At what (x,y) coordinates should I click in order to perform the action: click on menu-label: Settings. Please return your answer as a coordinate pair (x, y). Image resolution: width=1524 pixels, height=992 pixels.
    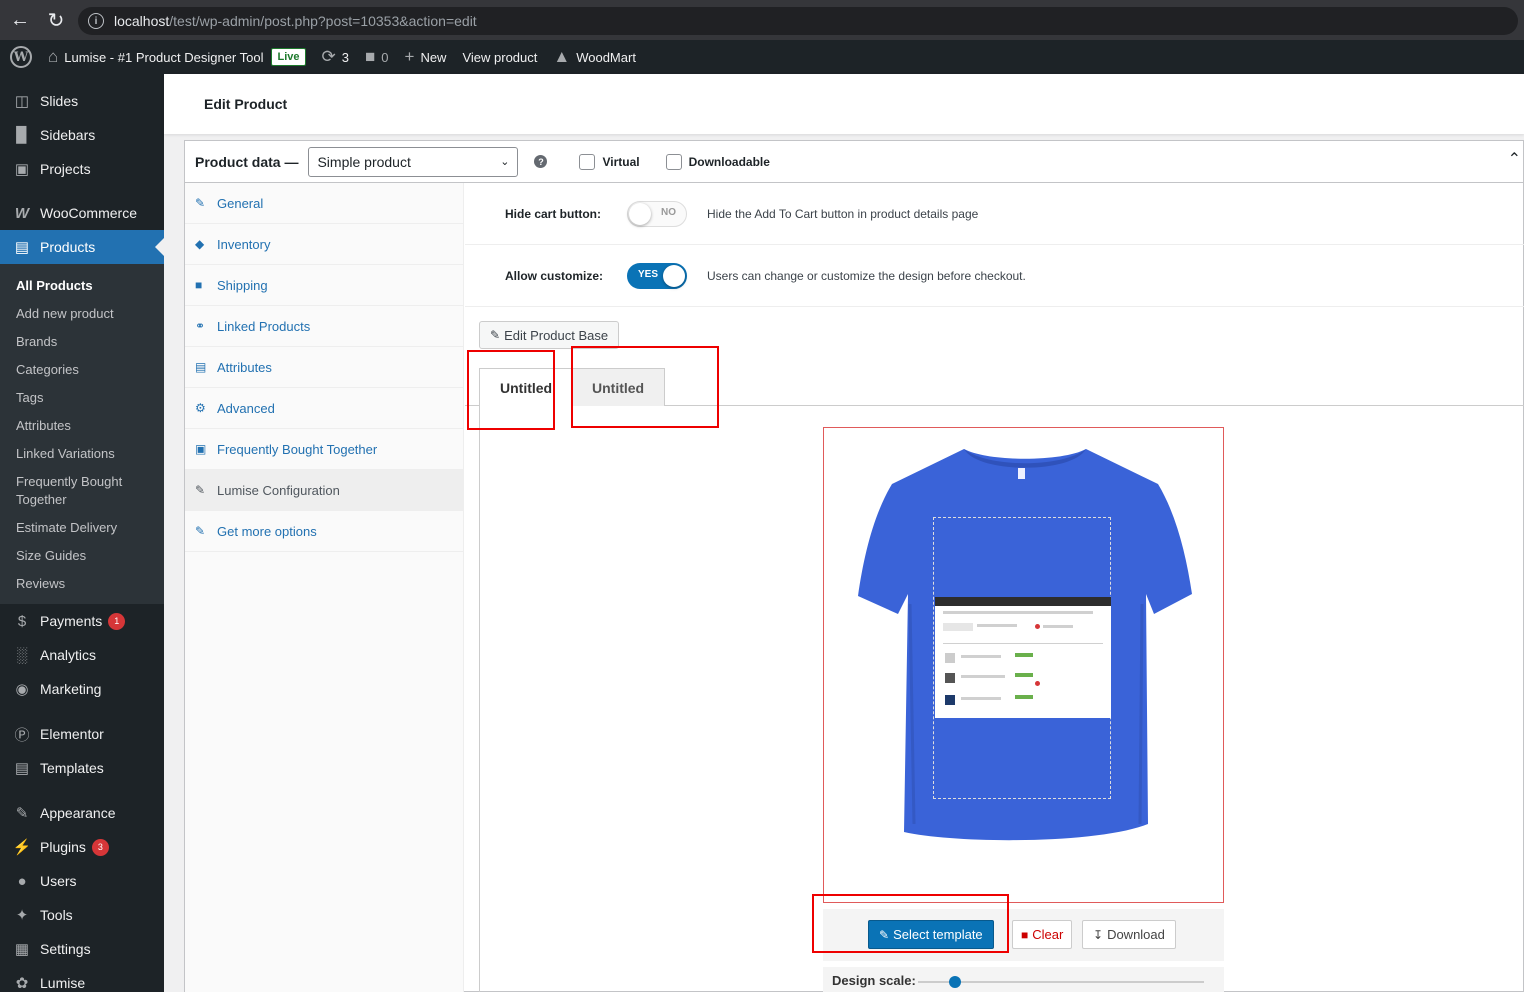
    Looking at the image, I should click on (65, 949).